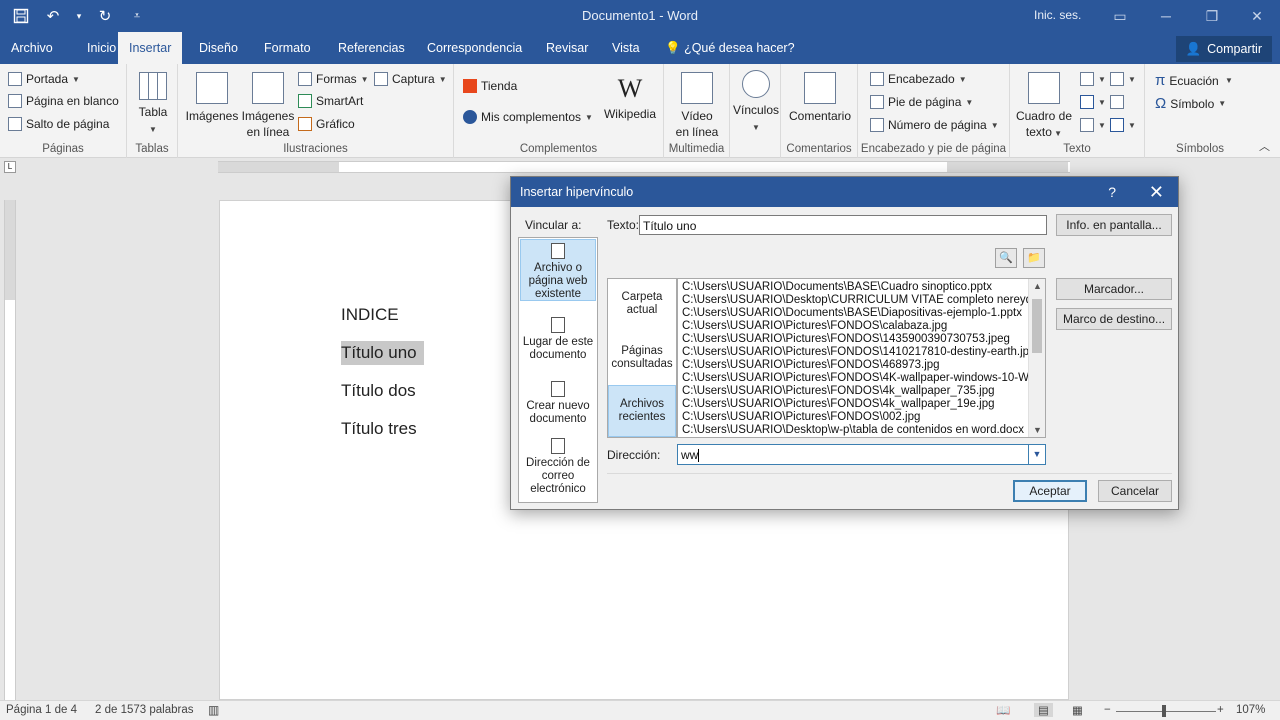  Describe the element at coordinates (642, 358) in the screenshot. I see `sub-paginas-consultadas: Páginas consultadas` at that location.